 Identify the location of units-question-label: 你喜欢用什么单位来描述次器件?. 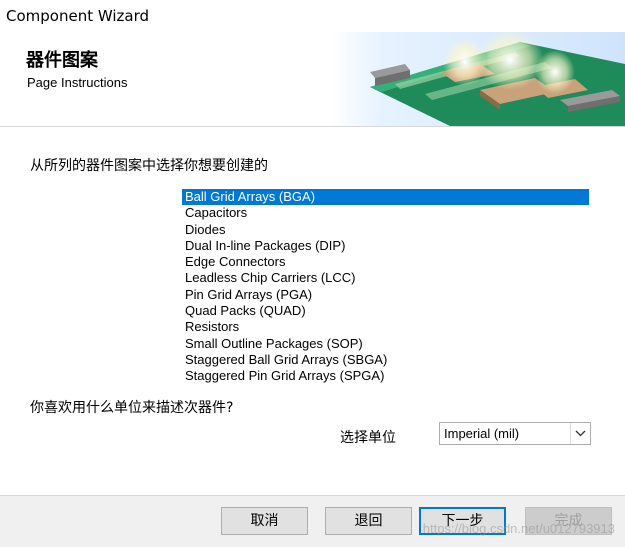
(132, 408).